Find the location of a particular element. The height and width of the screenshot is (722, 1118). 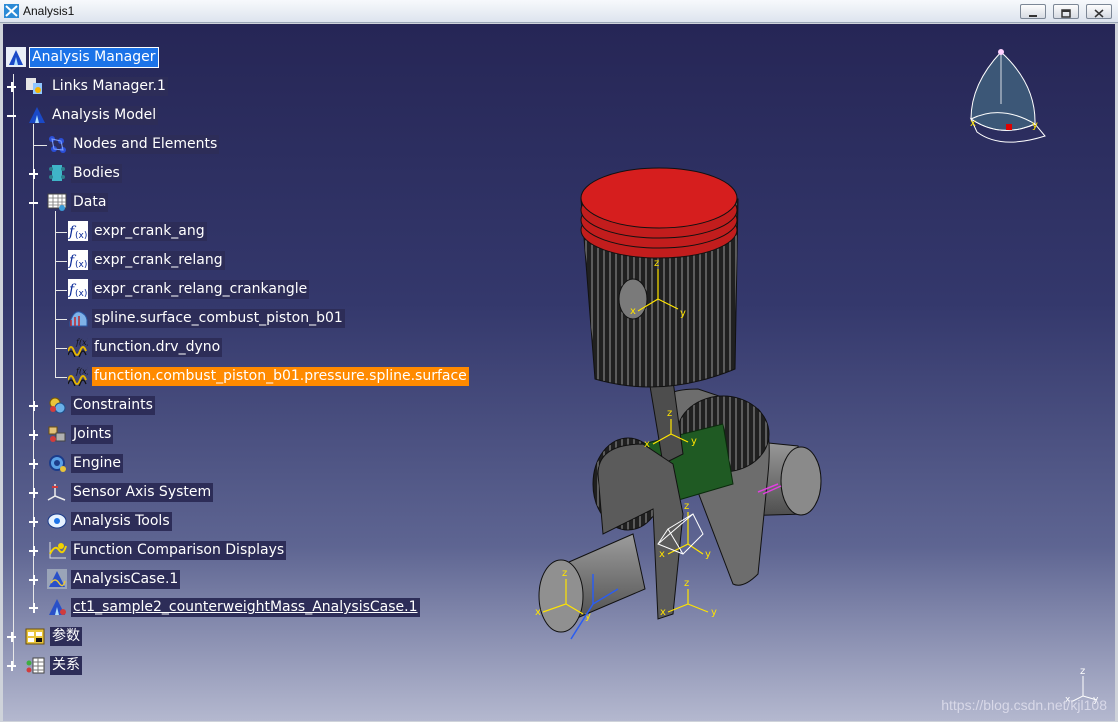

restore-button is located at coordinates (1066, 11).